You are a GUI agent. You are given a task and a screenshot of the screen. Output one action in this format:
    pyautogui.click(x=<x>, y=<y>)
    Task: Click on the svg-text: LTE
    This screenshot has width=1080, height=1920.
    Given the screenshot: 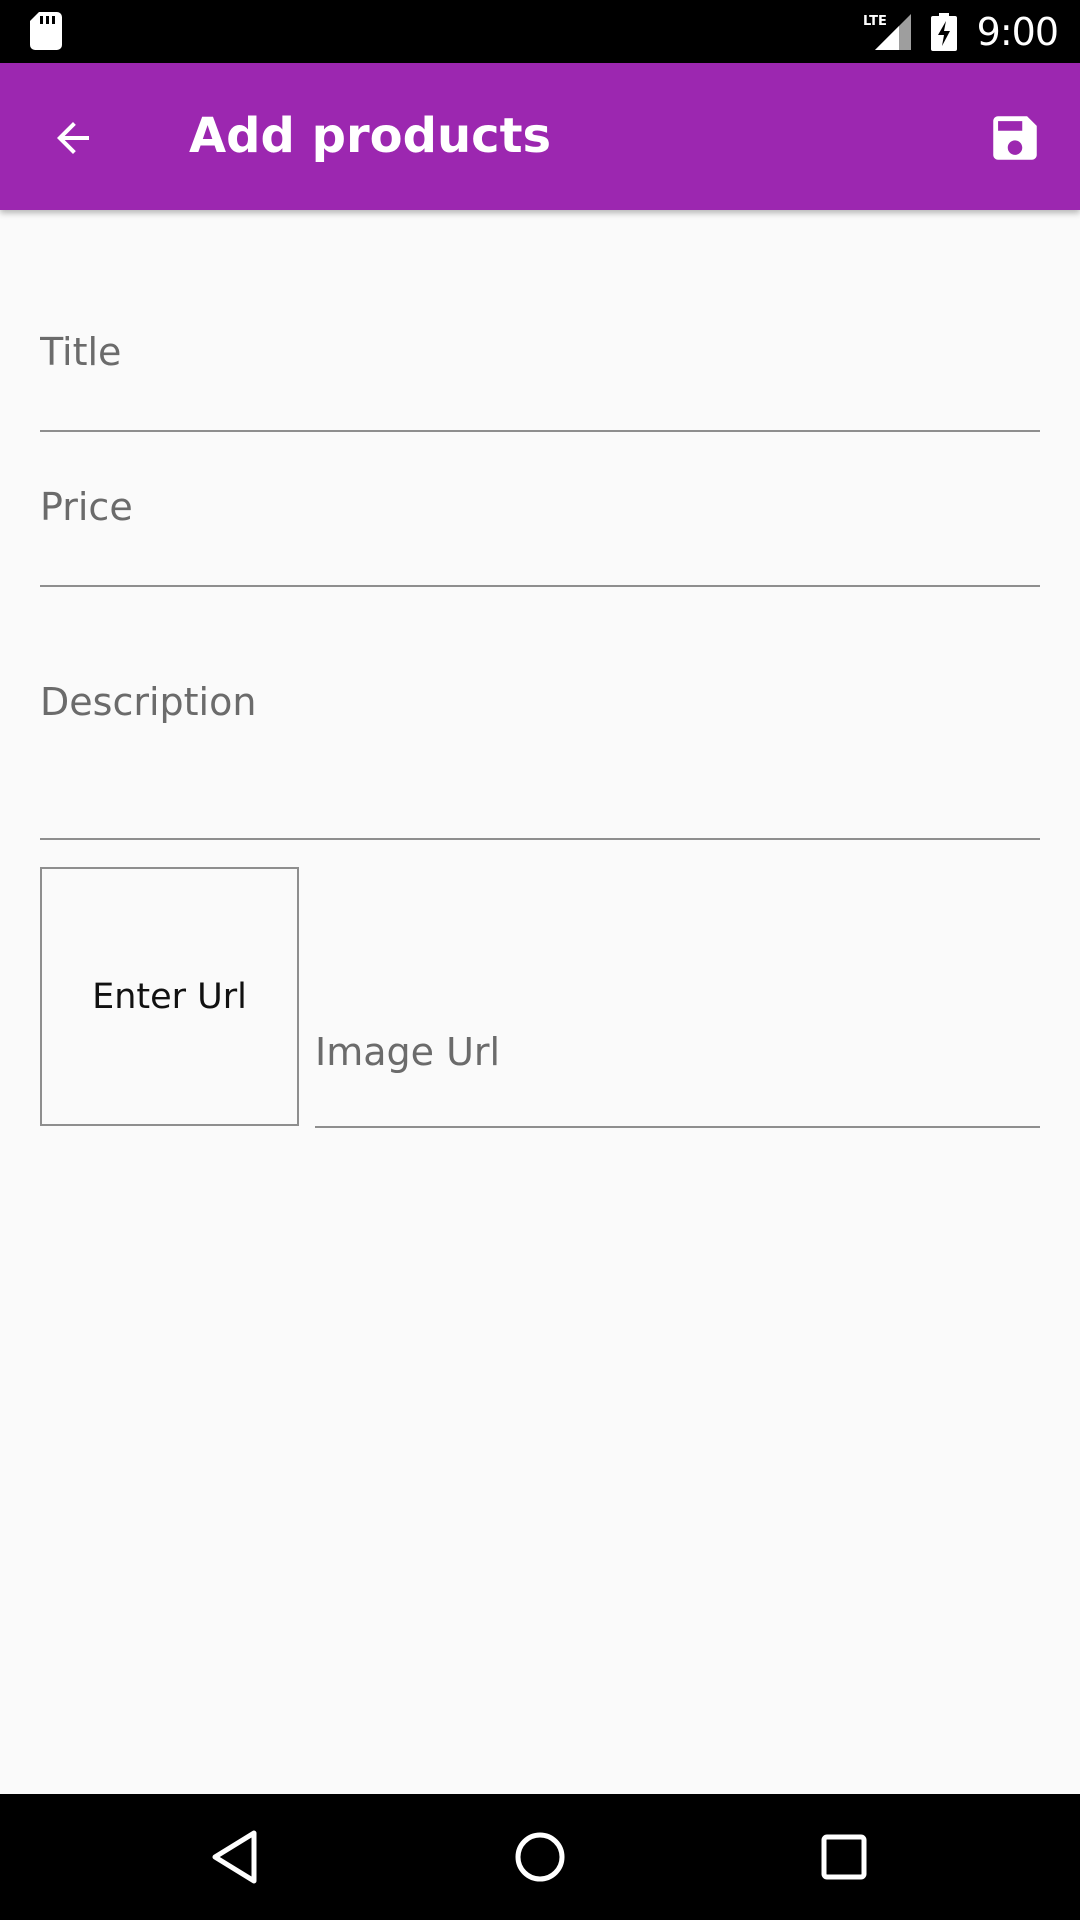 What is the action you would take?
    pyautogui.click(x=875, y=21)
    